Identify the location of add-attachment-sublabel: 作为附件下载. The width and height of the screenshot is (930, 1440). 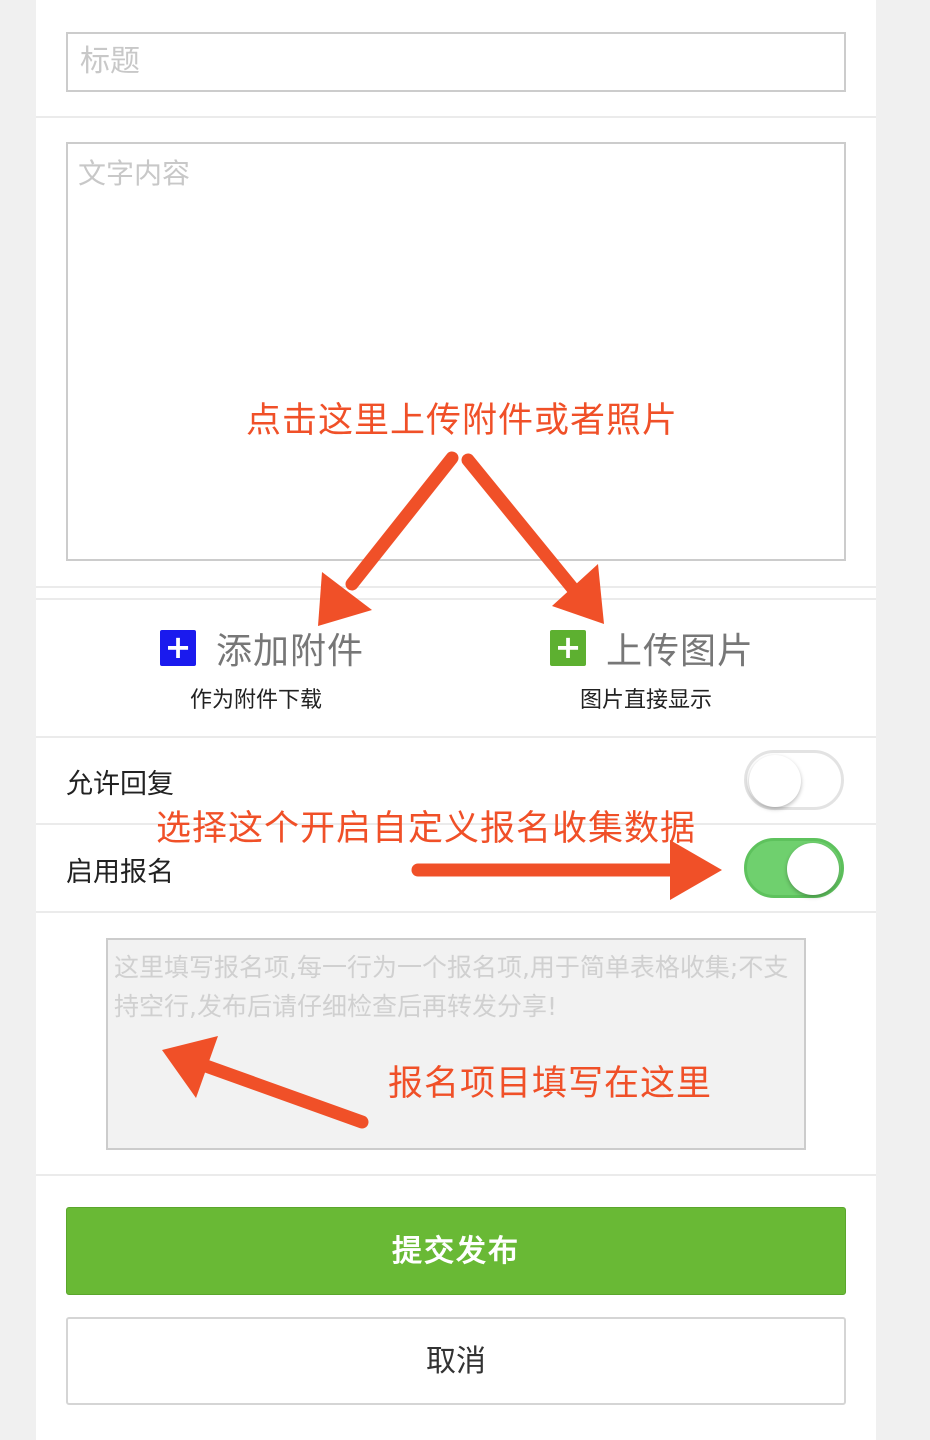
(256, 700).